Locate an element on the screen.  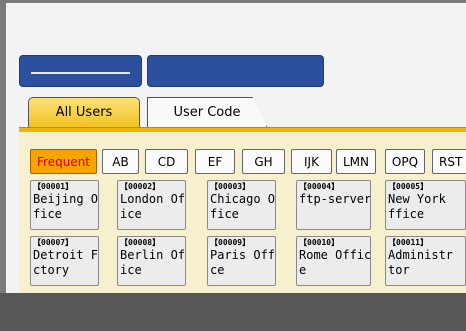
user-name: London Off ice is located at coordinates (153, 206).